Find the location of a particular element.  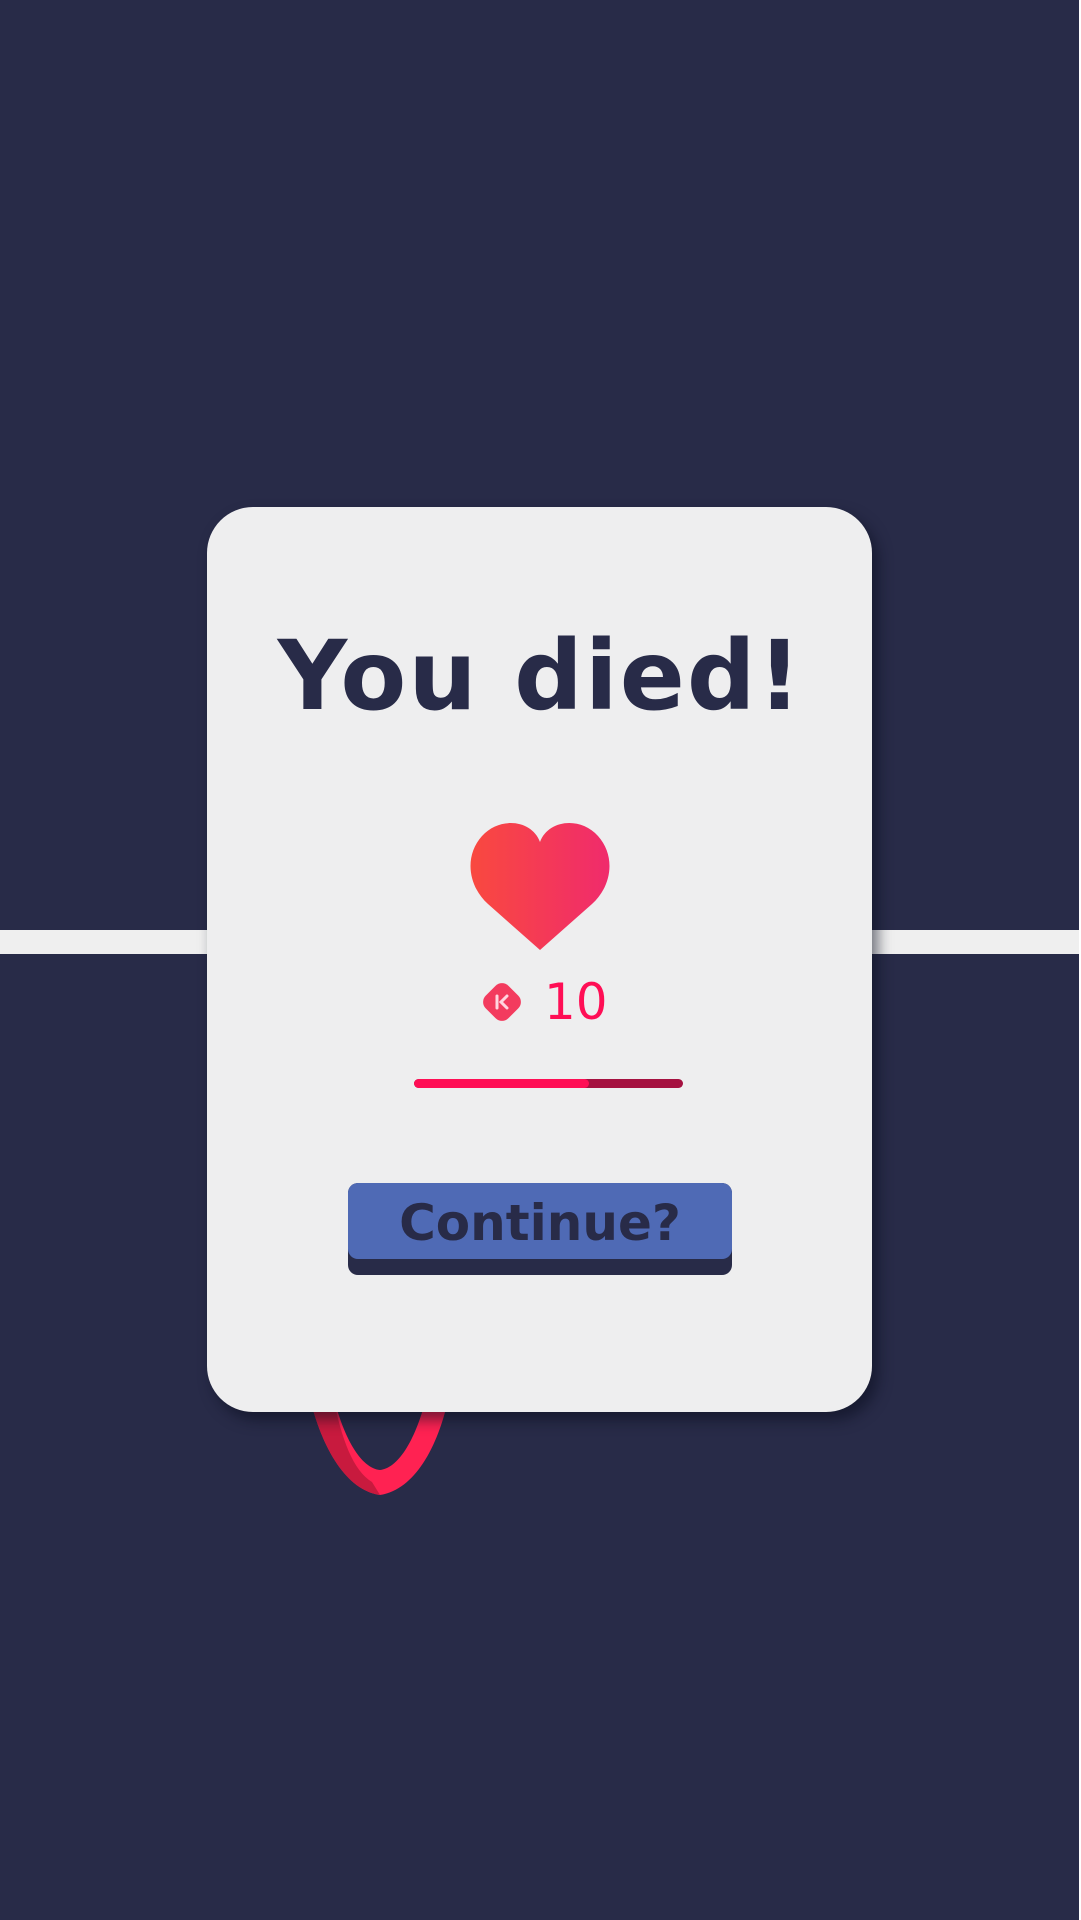

continue-button-label: Continue? is located at coordinates (540, 1221).